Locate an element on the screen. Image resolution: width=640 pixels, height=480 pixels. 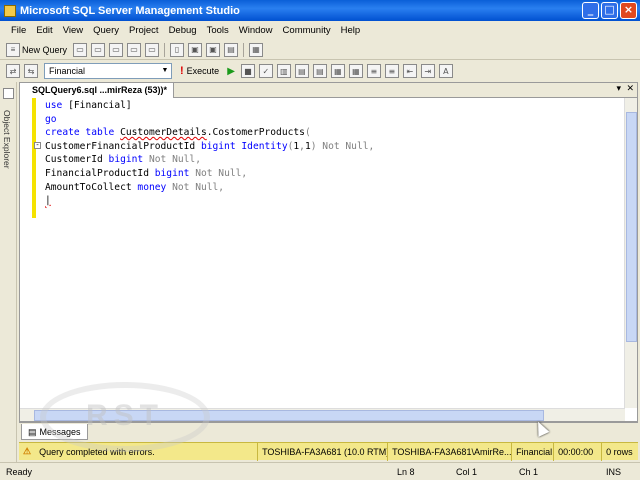
menu-debug: Debug is located at coordinates (183, 30).